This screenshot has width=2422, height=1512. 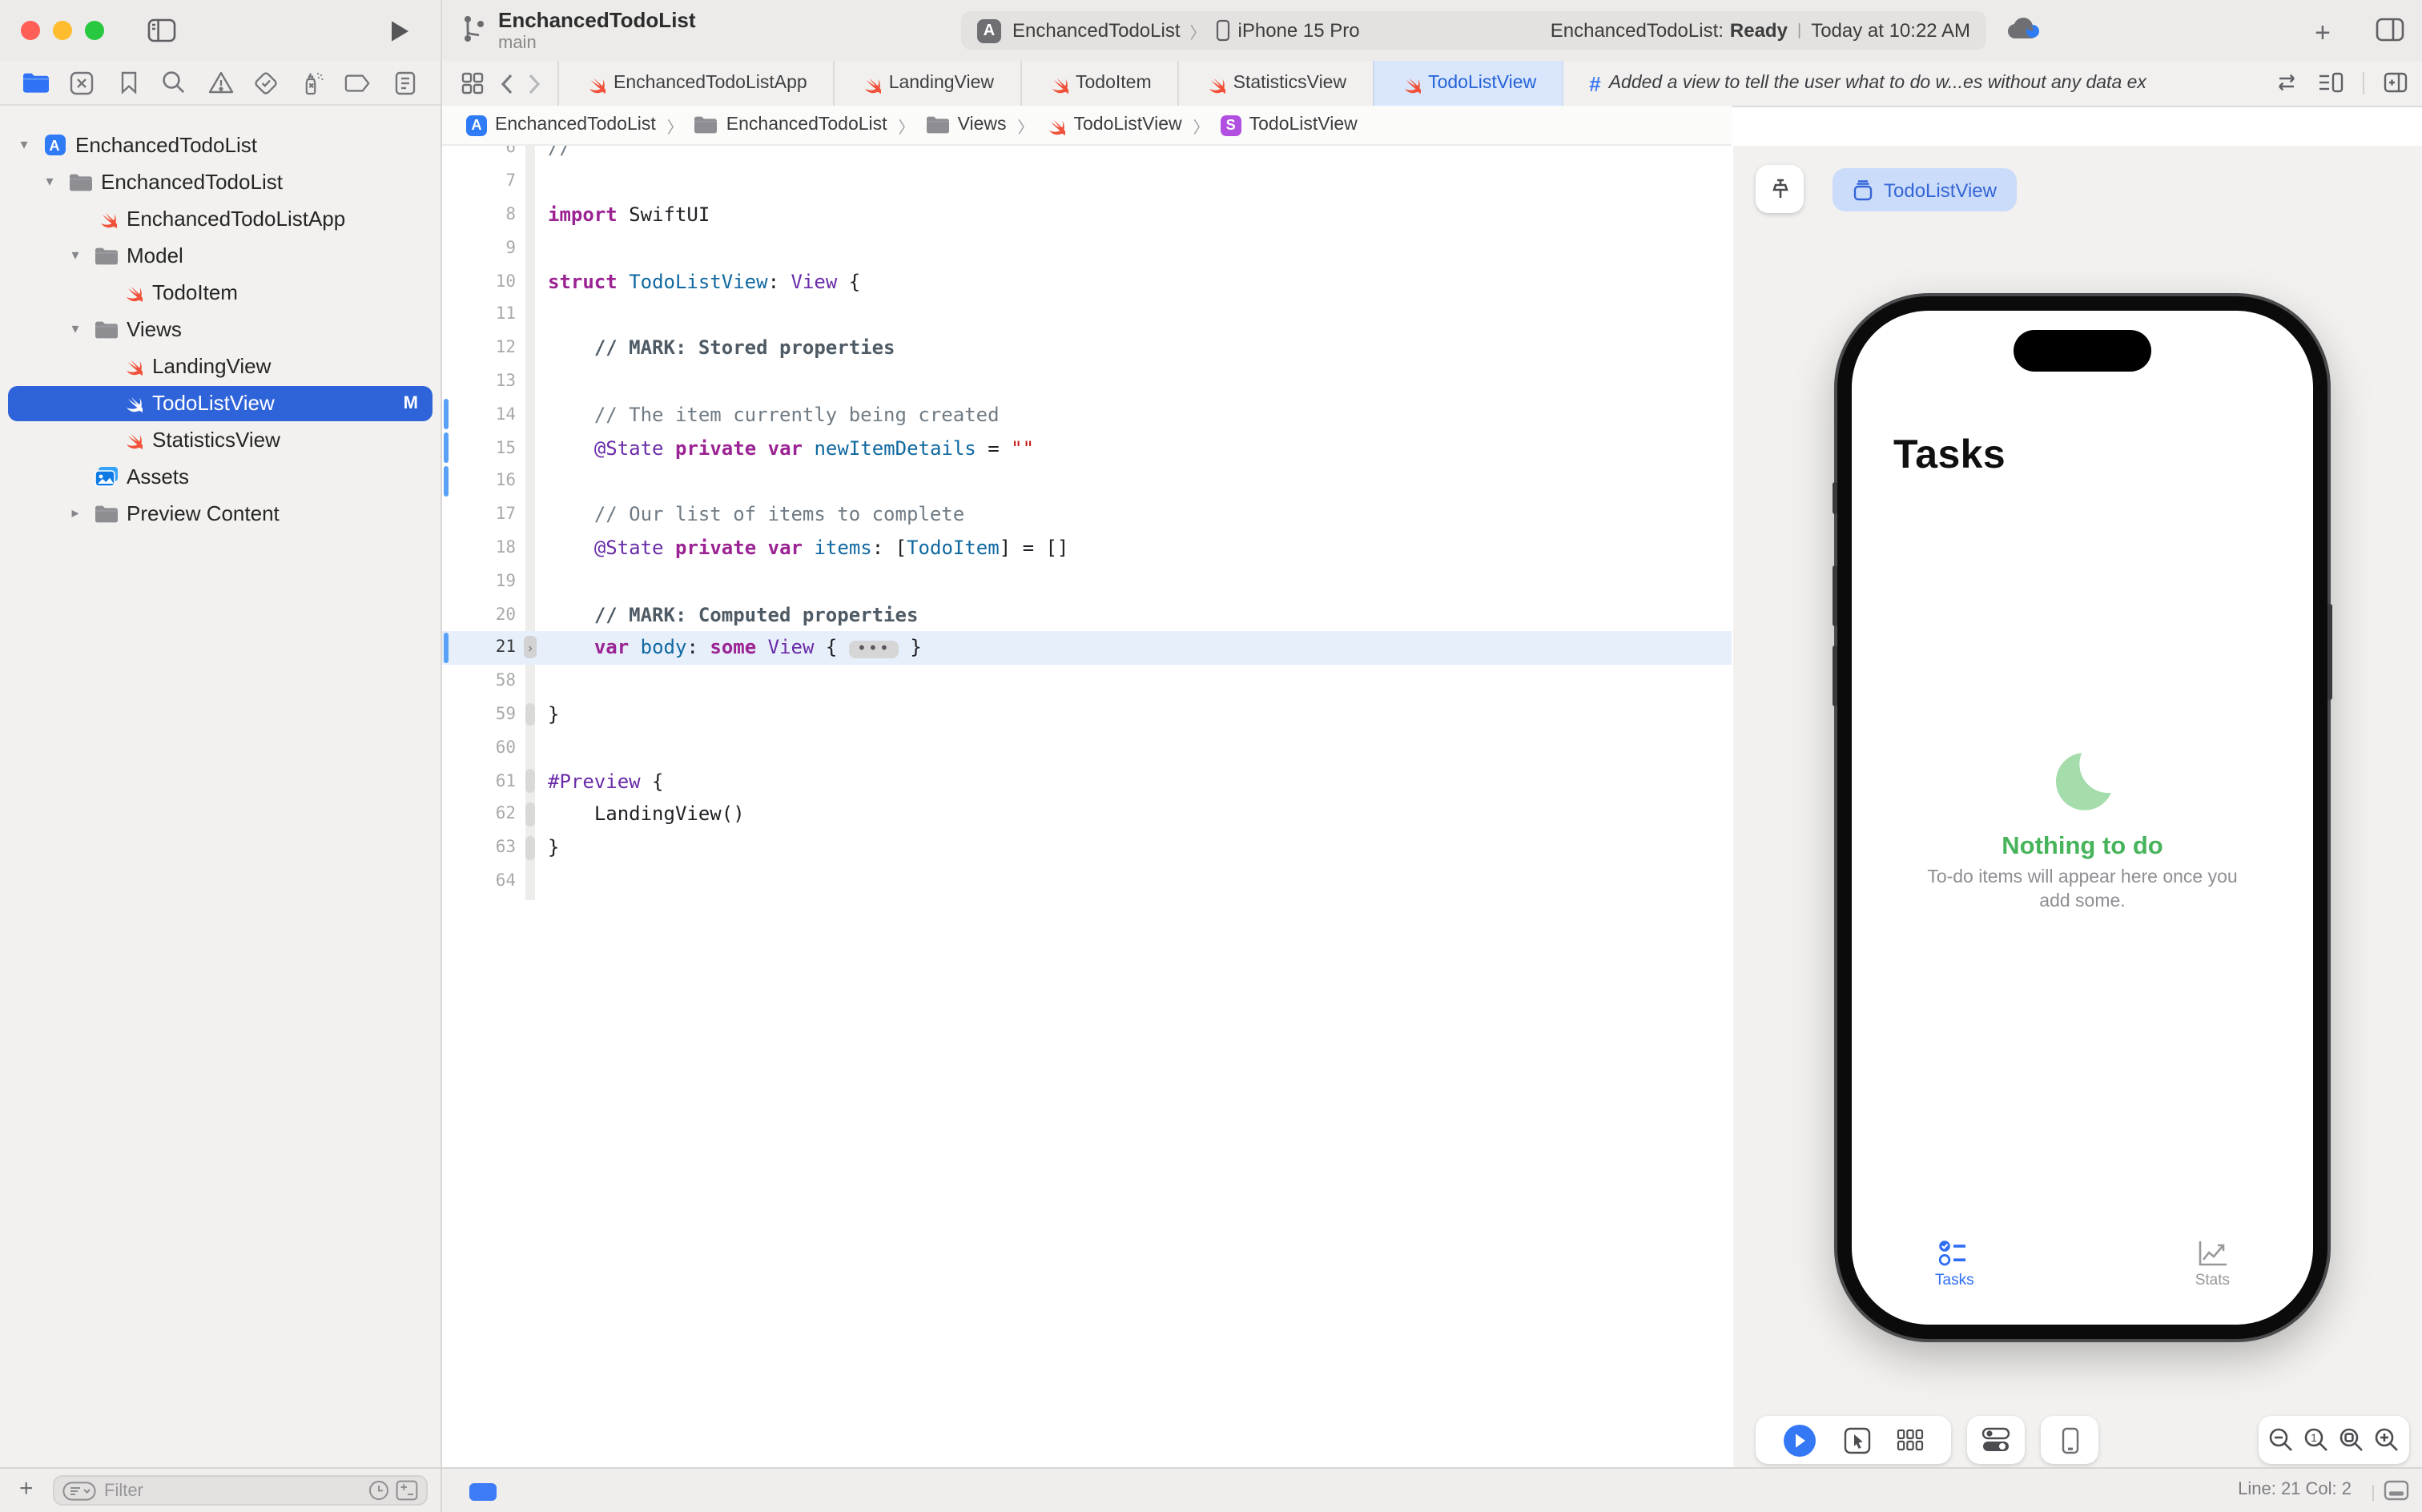 I want to click on code-line-60: 60, so click(x=1087, y=748).